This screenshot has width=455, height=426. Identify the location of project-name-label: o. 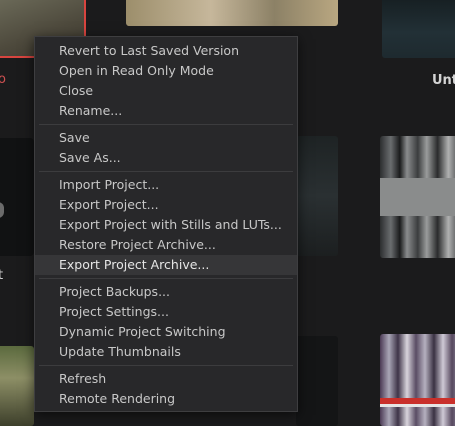
(3, 79).